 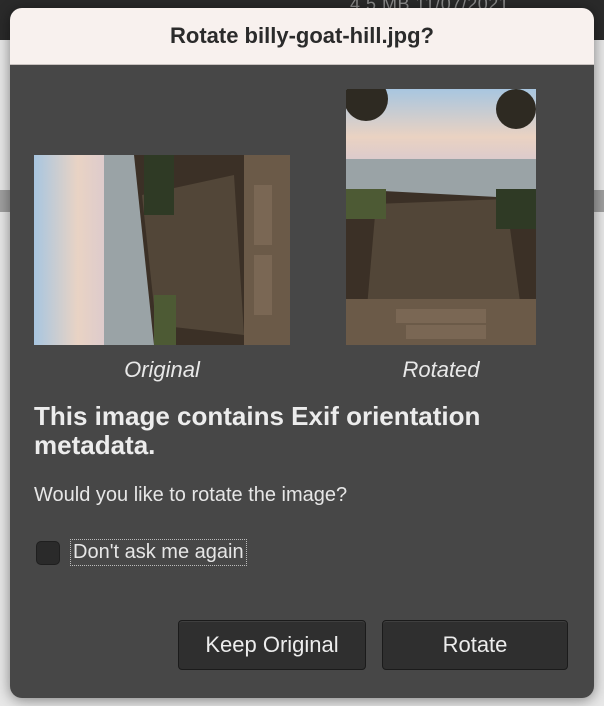 What do you see at coordinates (158, 552) in the screenshot?
I see `dont-ask-again-label: Don't ask me again` at bounding box center [158, 552].